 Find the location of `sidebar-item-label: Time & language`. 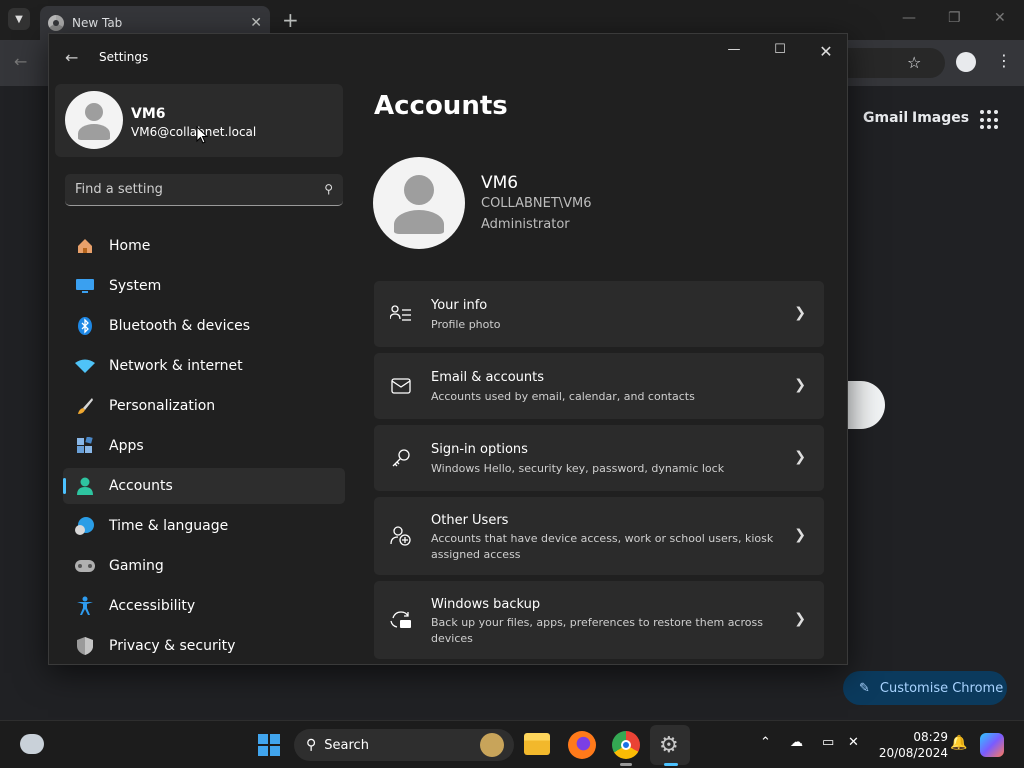

sidebar-item-label: Time & language is located at coordinates (169, 526).